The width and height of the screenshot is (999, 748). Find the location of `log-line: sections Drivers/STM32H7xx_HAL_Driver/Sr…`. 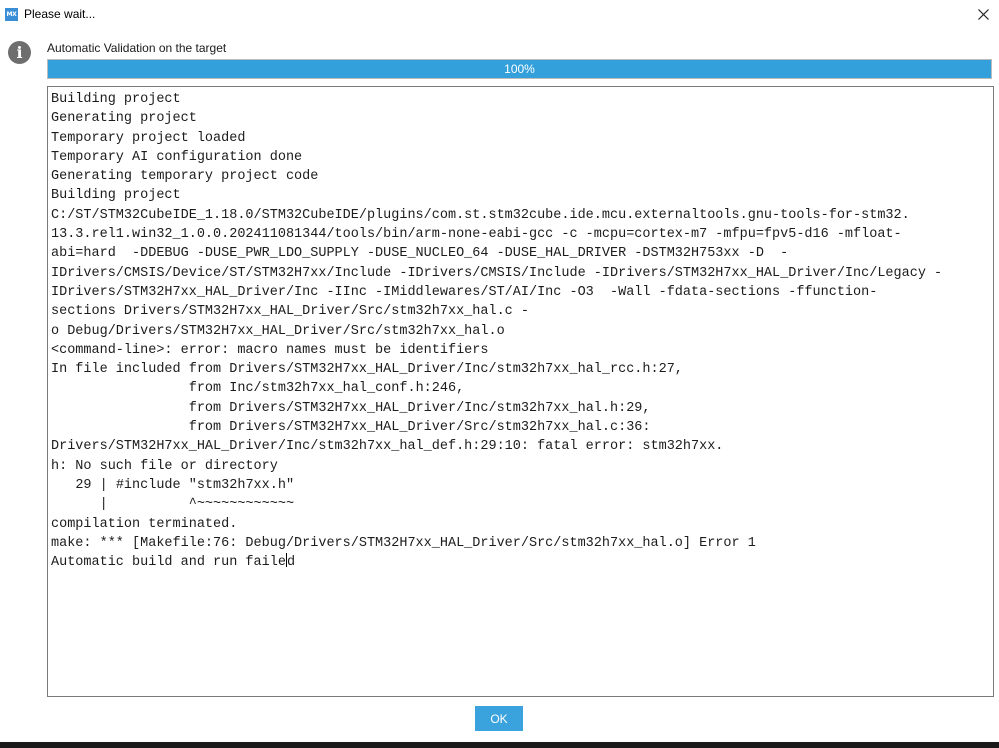

log-line: sections Drivers/STM32H7xx_HAL_Driver/Sr… is located at coordinates (290, 311).